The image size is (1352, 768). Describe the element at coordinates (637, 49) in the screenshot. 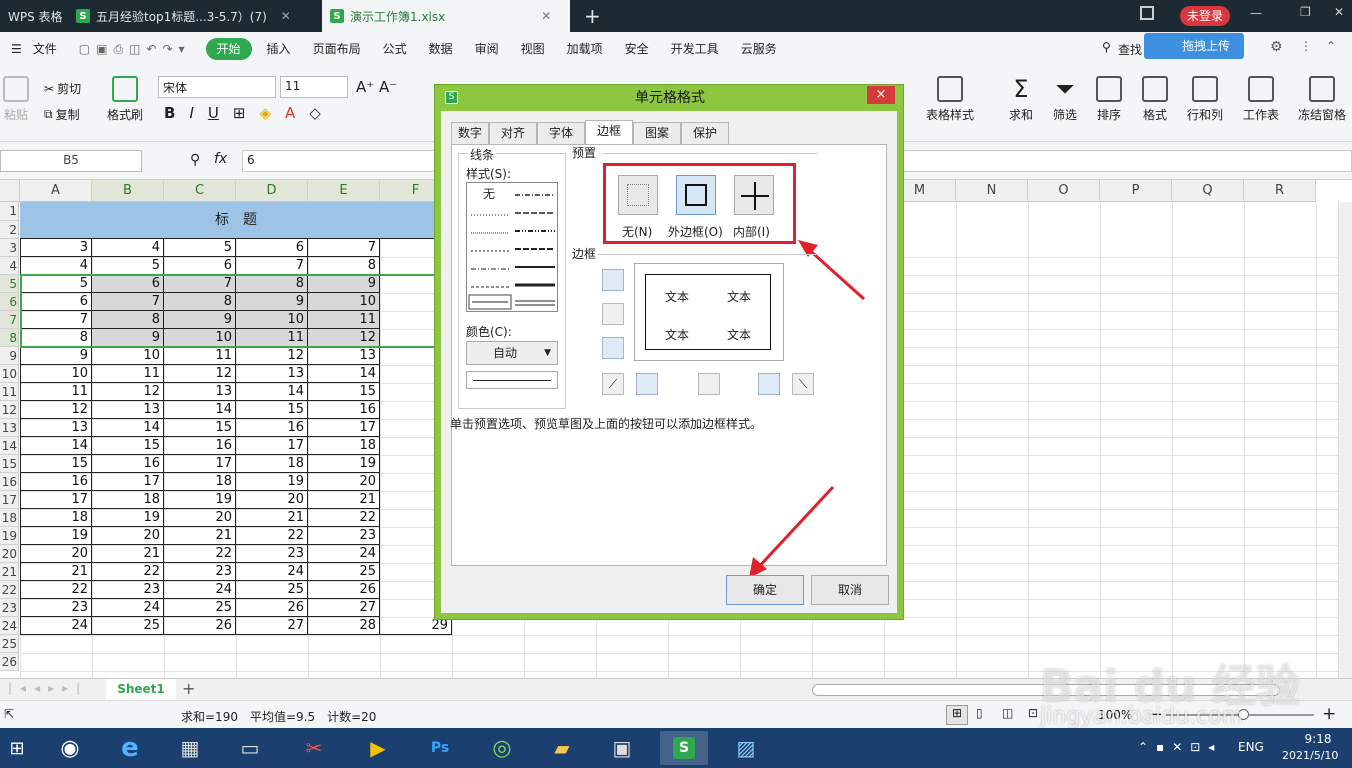

I see `menu-security: 安全` at that location.